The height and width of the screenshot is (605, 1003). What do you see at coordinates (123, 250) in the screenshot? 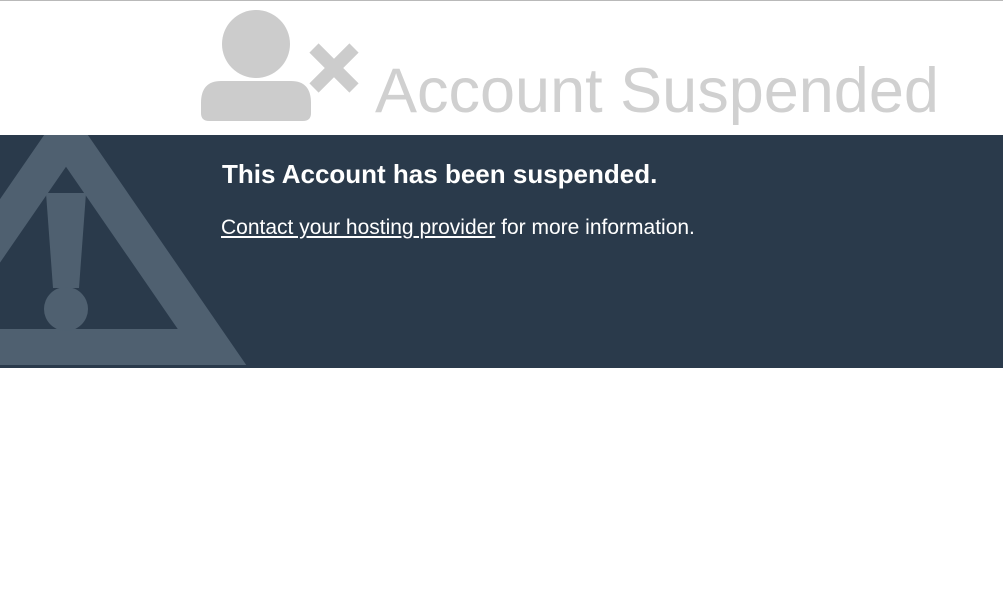
I see `warning-triangle-icon` at bounding box center [123, 250].